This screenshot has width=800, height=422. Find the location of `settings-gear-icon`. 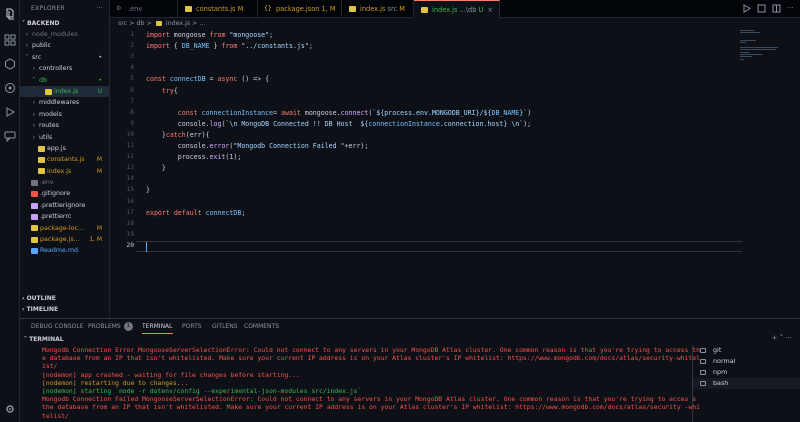

settings-gear-icon is located at coordinates (10, 409).